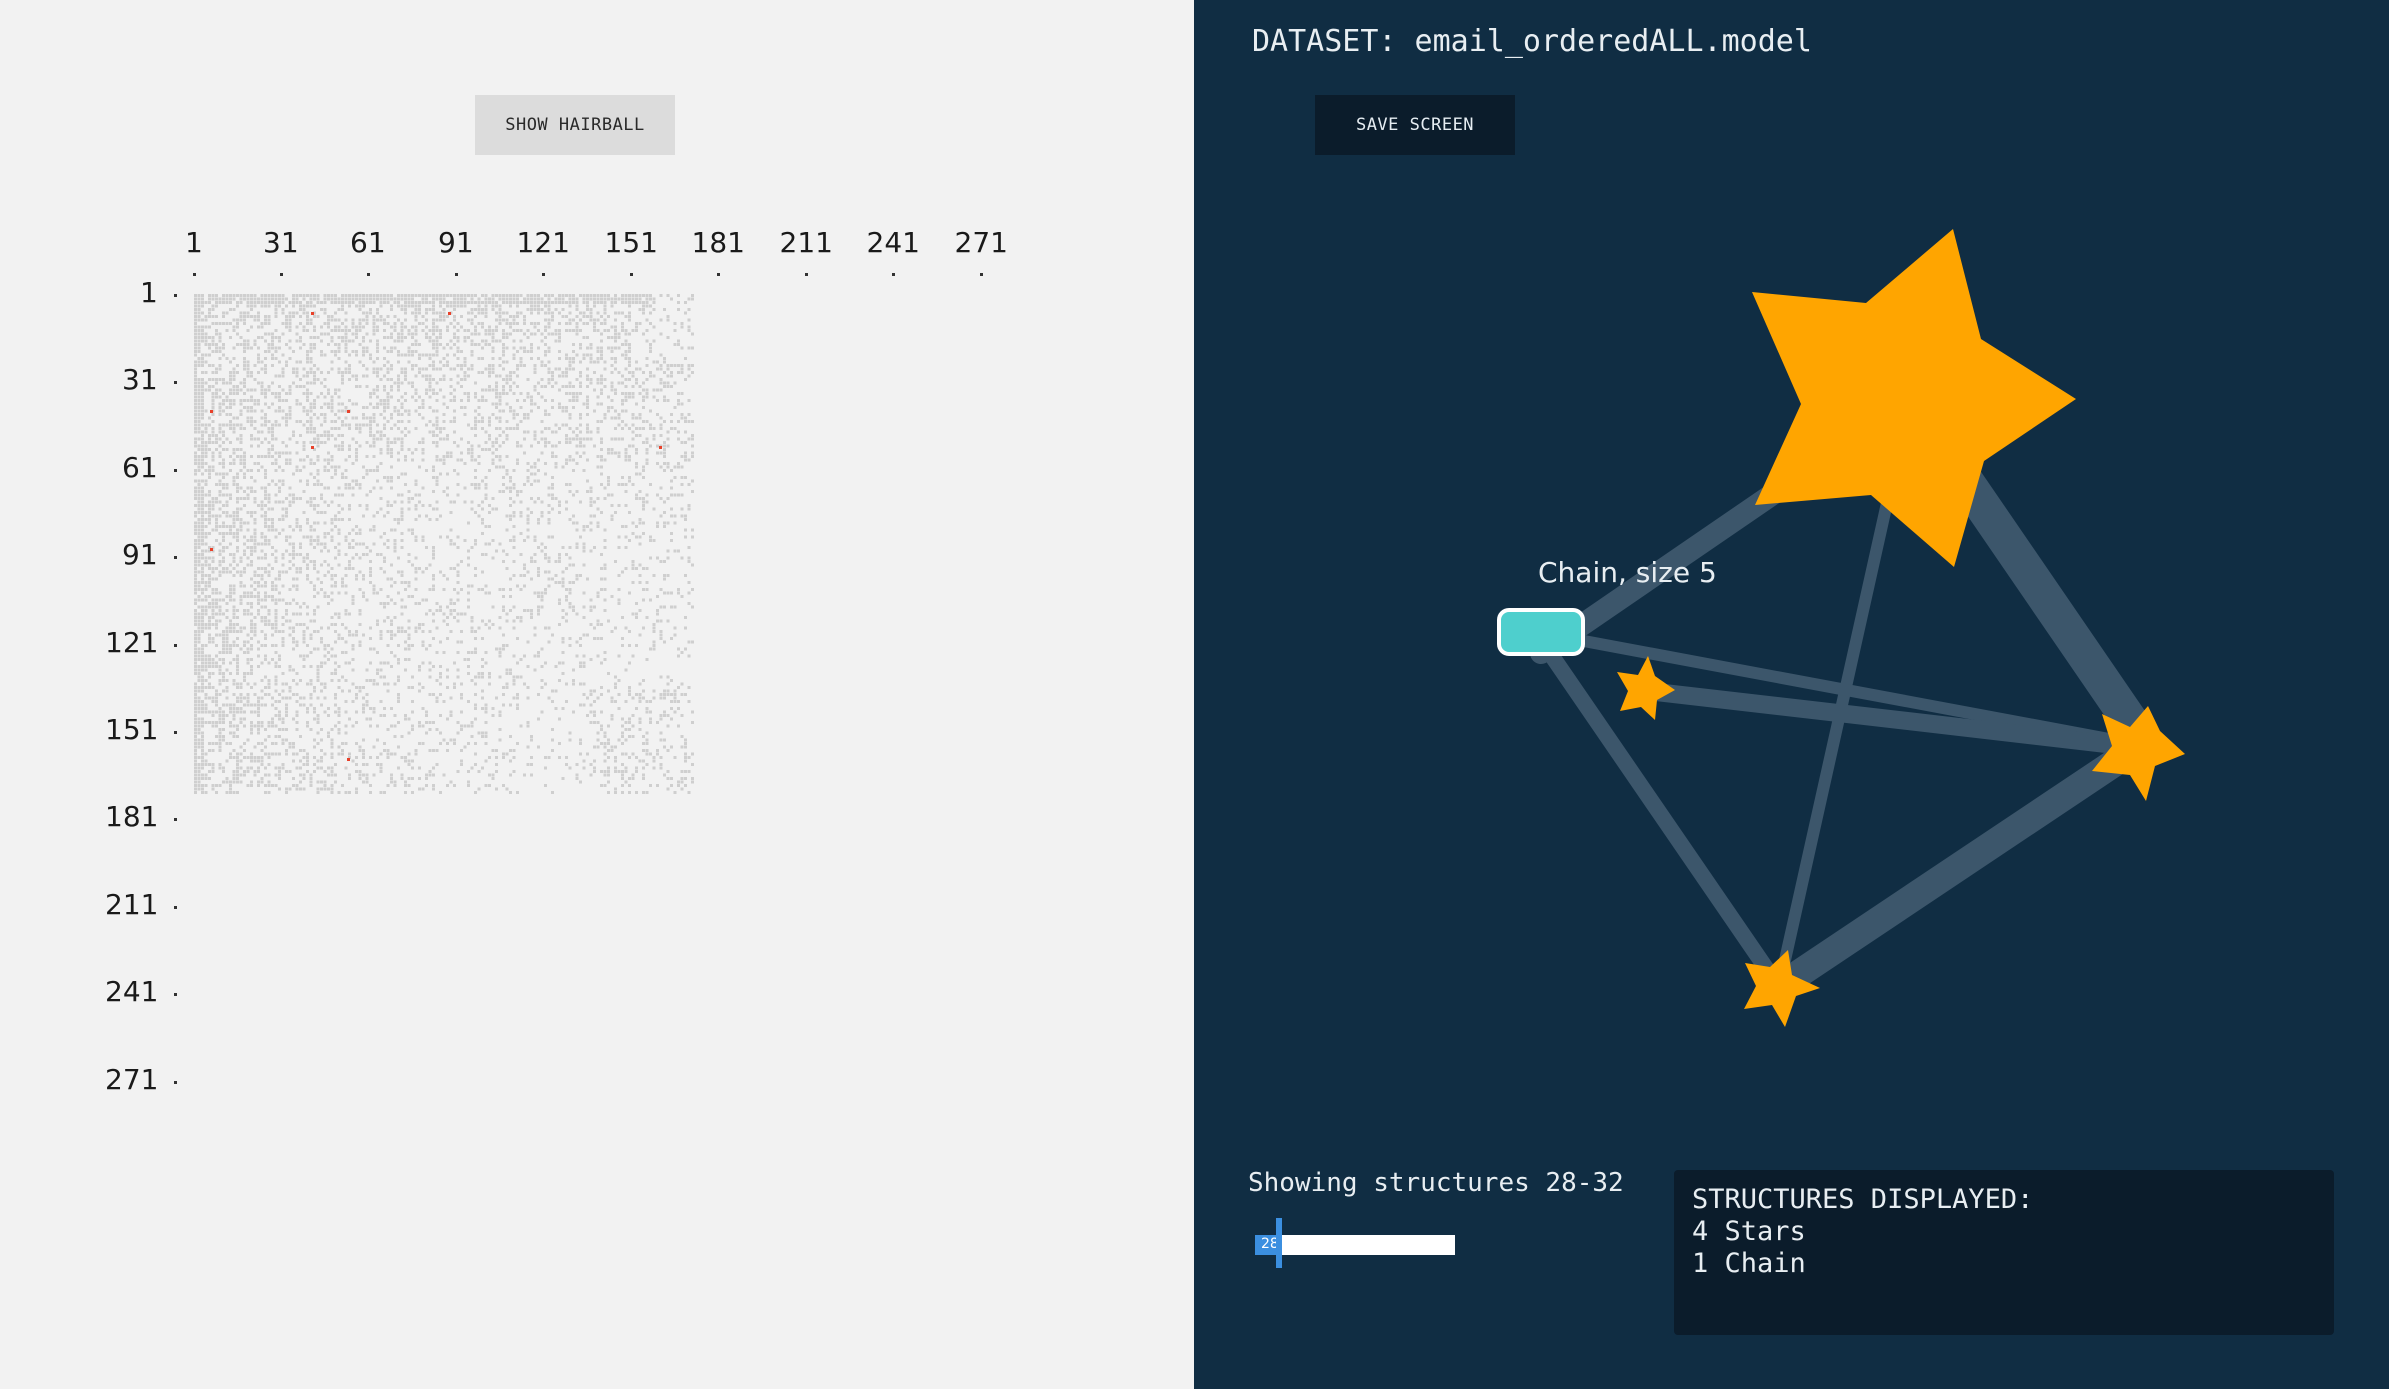 The image size is (2389, 1389). What do you see at coordinates (1749, 1263) in the screenshot?
I see `structures-summary-line: 1 Chain` at bounding box center [1749, 1263].